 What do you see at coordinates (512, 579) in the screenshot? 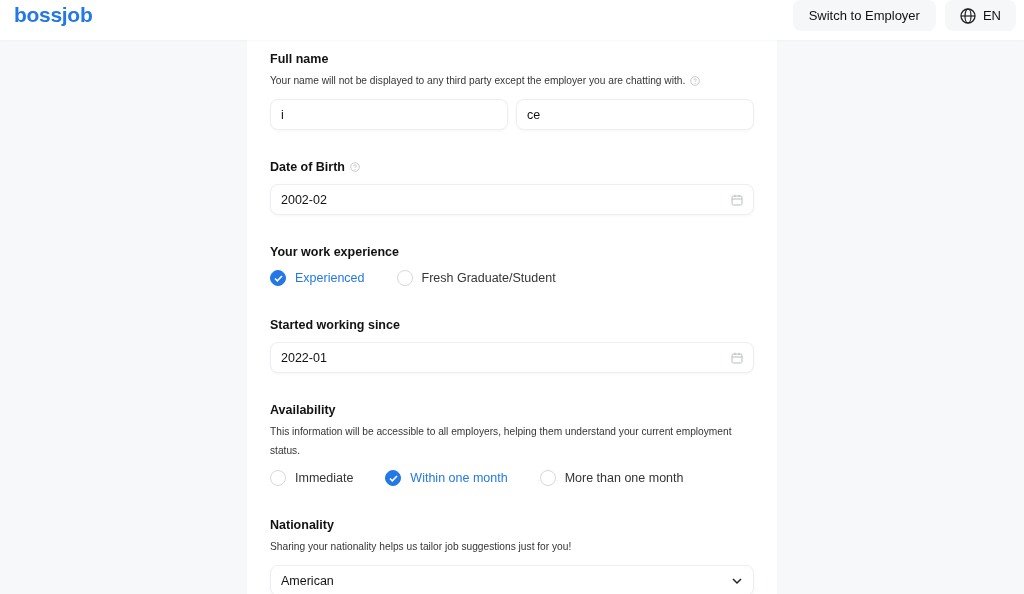
I see `select-field: American` at bounding box center [512, 579].